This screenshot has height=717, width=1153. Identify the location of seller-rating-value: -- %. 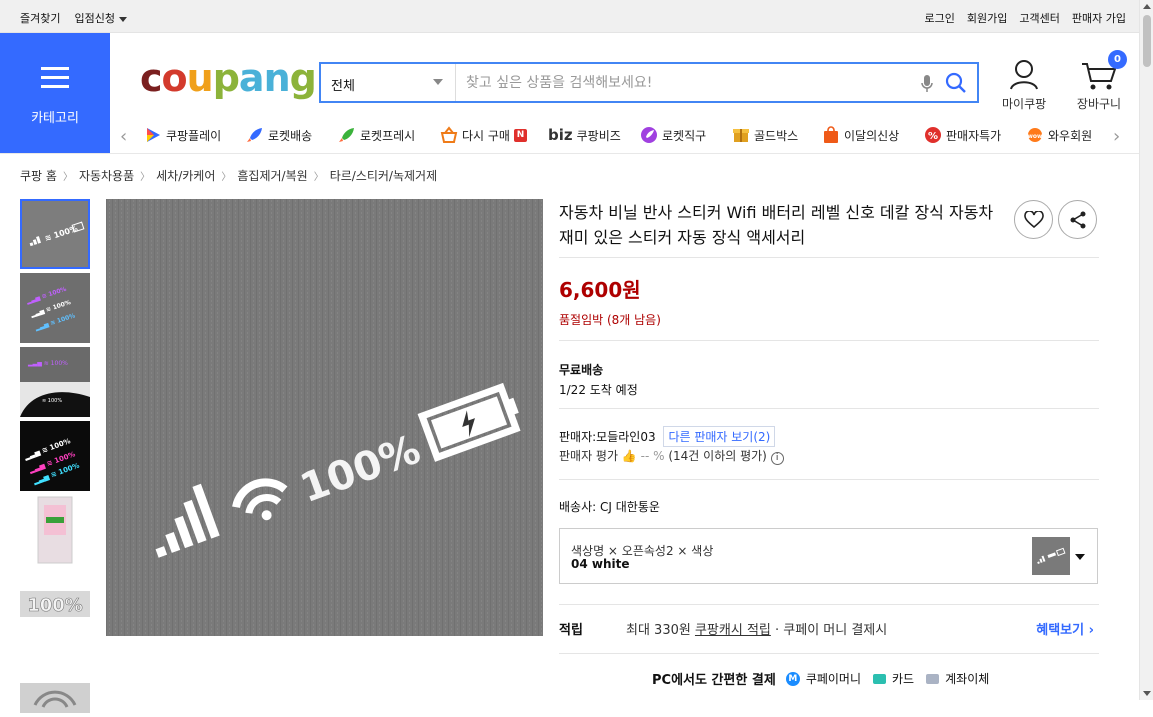
(652, 456).